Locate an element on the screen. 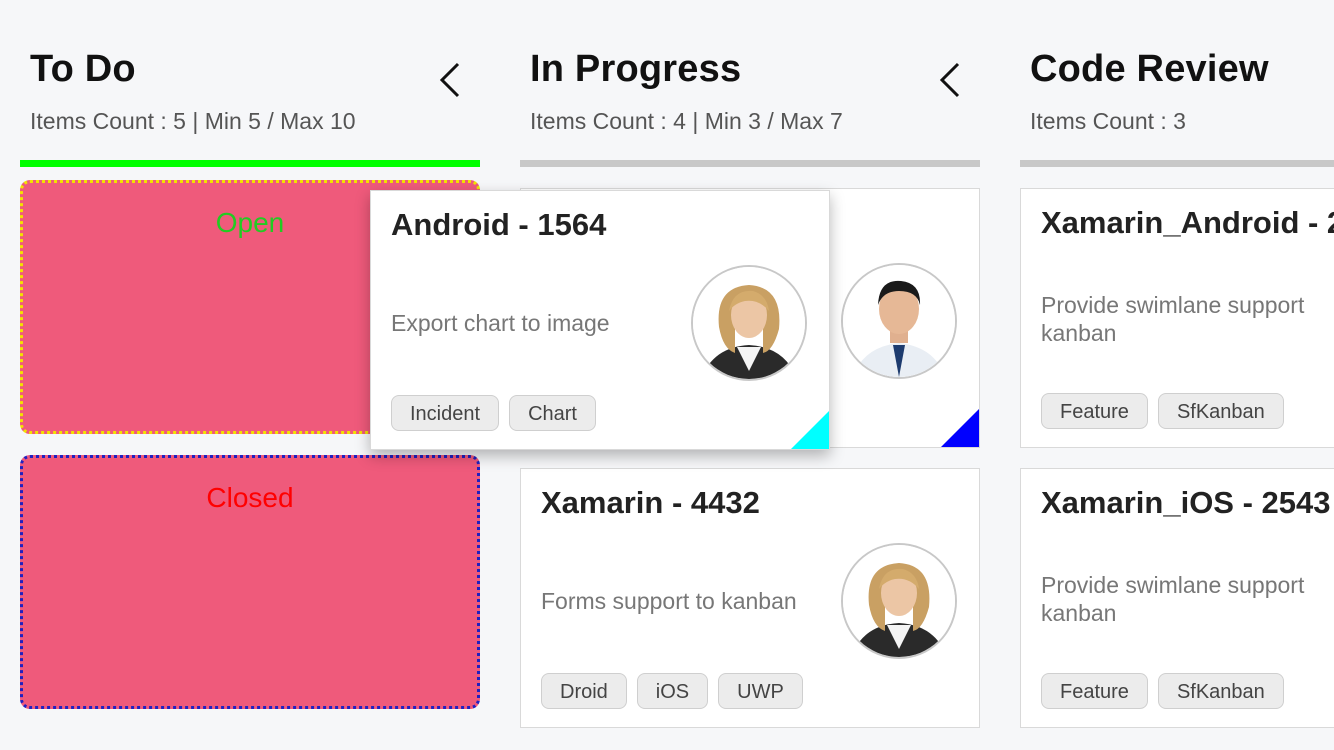 This screenshot has width=1334, height=750. card-title: Xamarin_iOS - 2543 is located at coordinates (1186, 502).